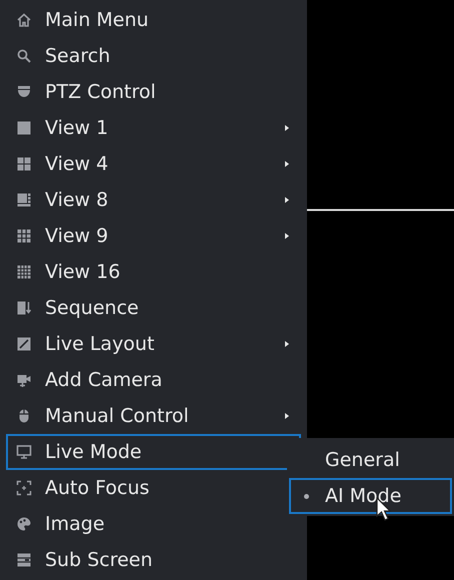 The height and width of the screenshot is (580, 454). What do you see at coordinates (153, 164) in the screenshot?
I see `menu-item: View 4` at bounding box center [153, 164].